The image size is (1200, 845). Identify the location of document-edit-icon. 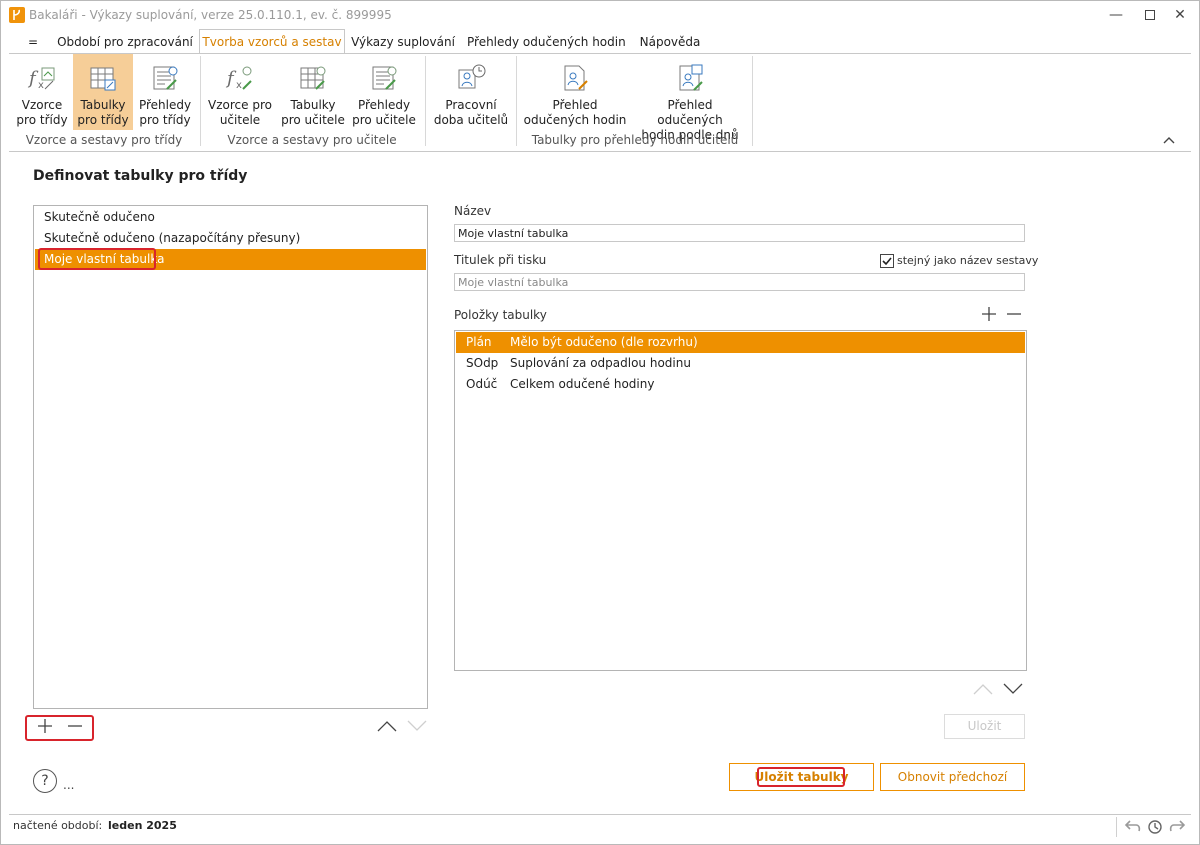
(576, 78).